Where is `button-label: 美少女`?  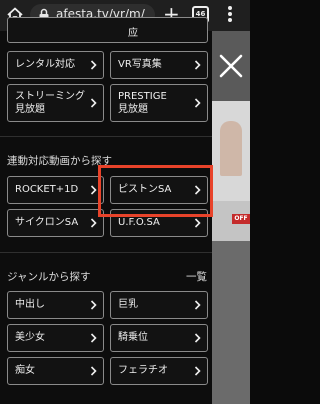 button-label: 美少女 is located at coordinates (30, 337).